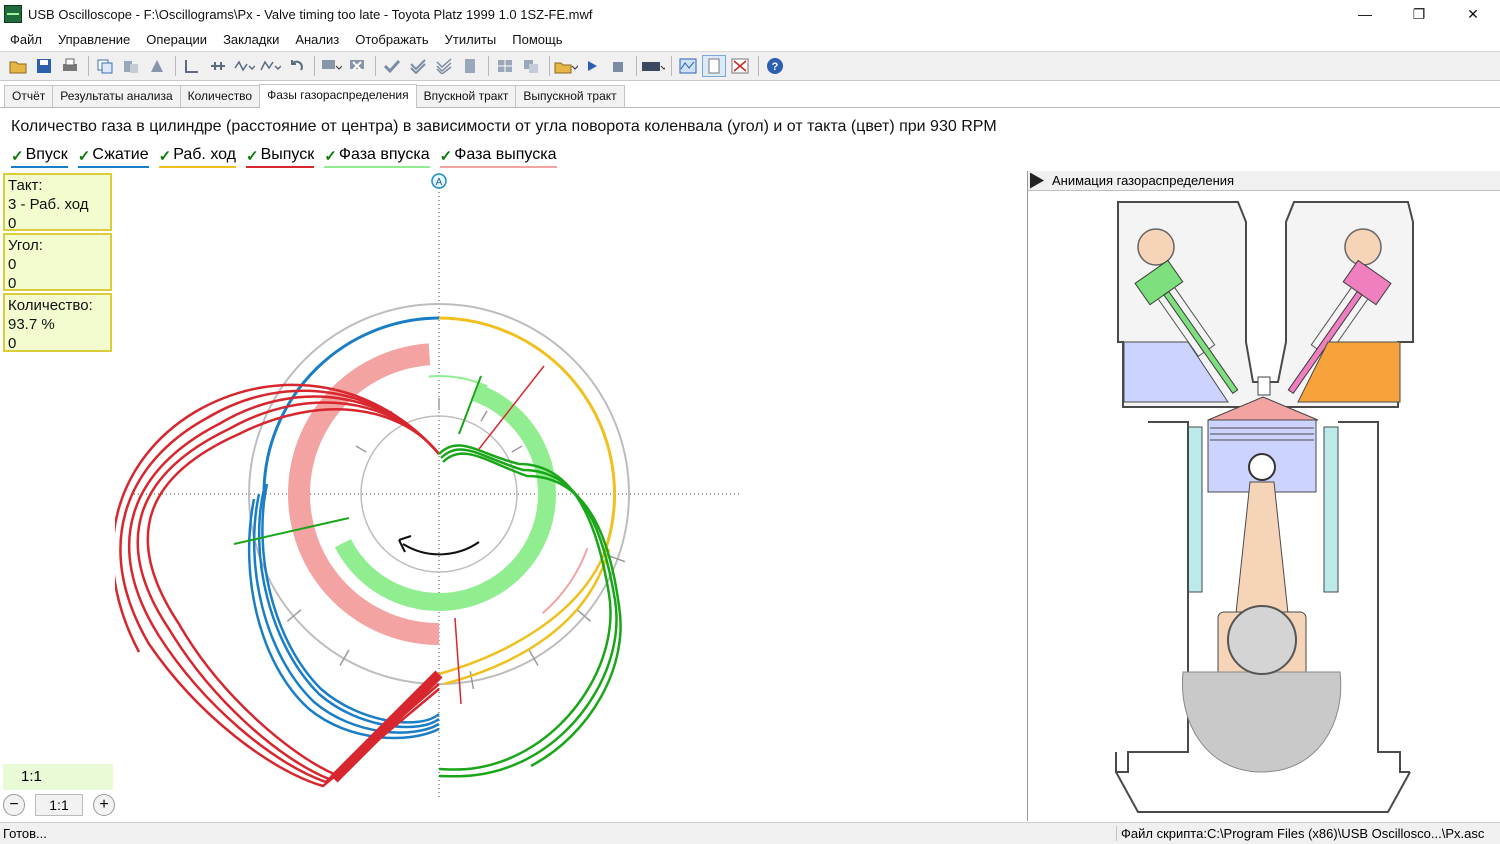  Describe the element at coordinates (740, 66) in the screenshot. I see `close-chart-icon` at that location.